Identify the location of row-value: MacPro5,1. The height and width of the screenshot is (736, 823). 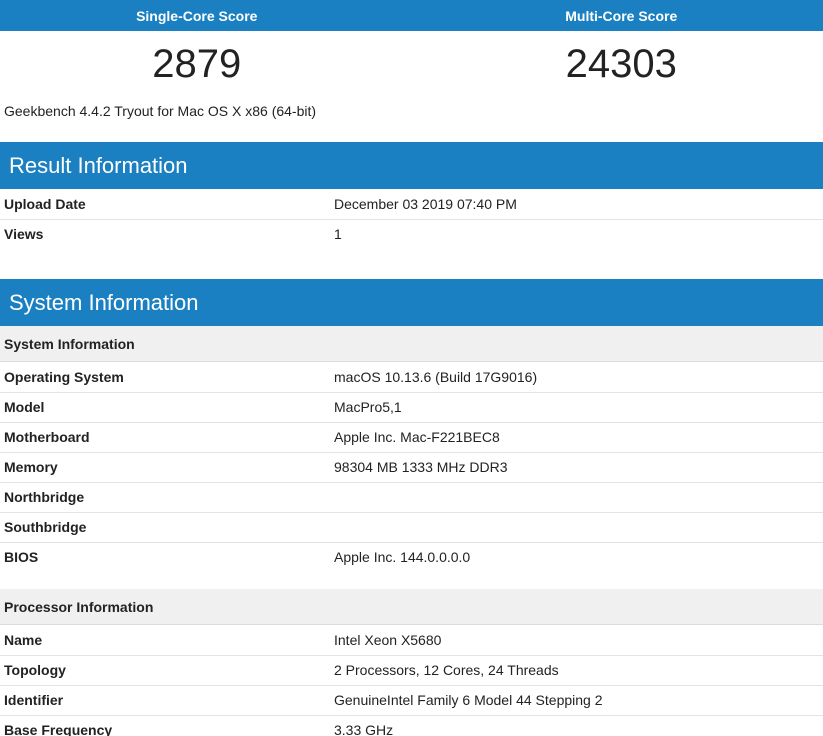
(578, 407).